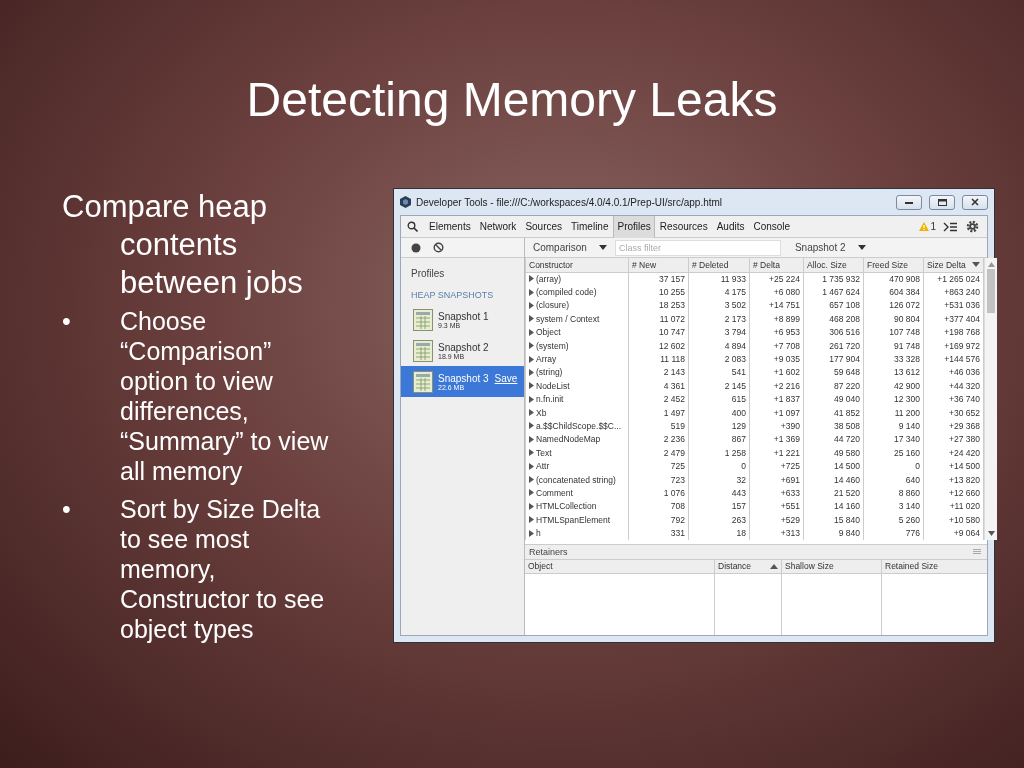 The width and height of the screenshot is (1024, 768). What do you see at coordinates (719, 439) in the screenshot?
I see `table-cell: 867` at bounding box center [719, 439].